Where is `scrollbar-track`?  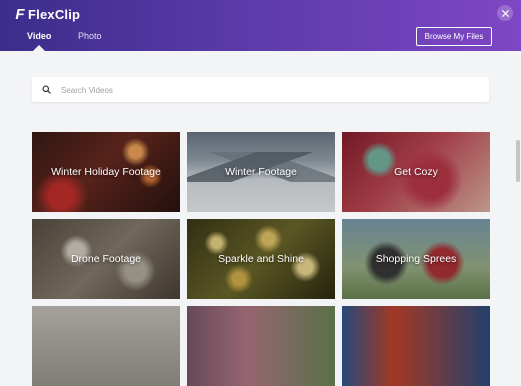
scrollbar-track is located at coordinates (518, 188).